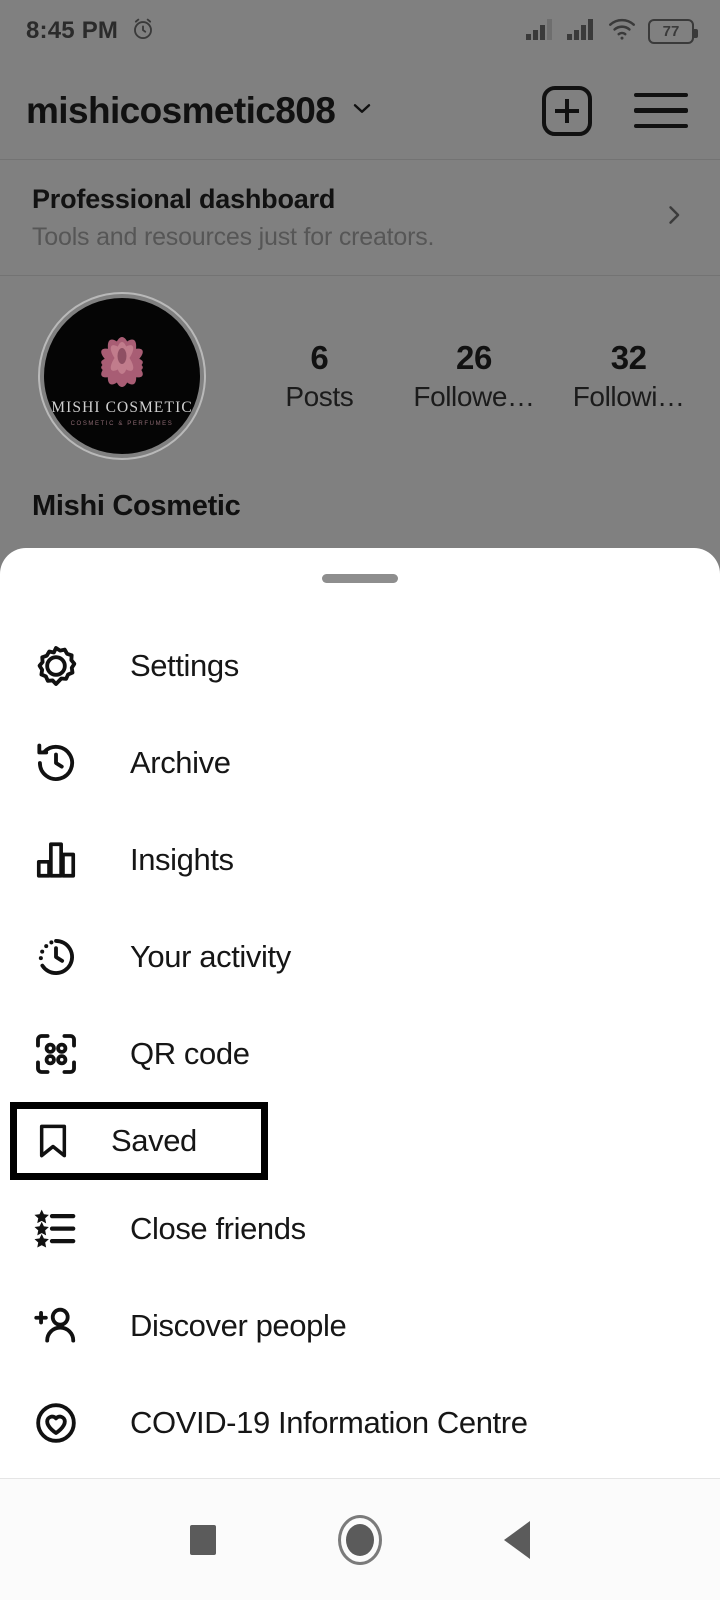 The image size is (720, 1600). What do you see at coordinates (136, 506) in the screenshot?
I see `profile-full-name: Mishi Cosmetic` at bounding box center [136, 506].